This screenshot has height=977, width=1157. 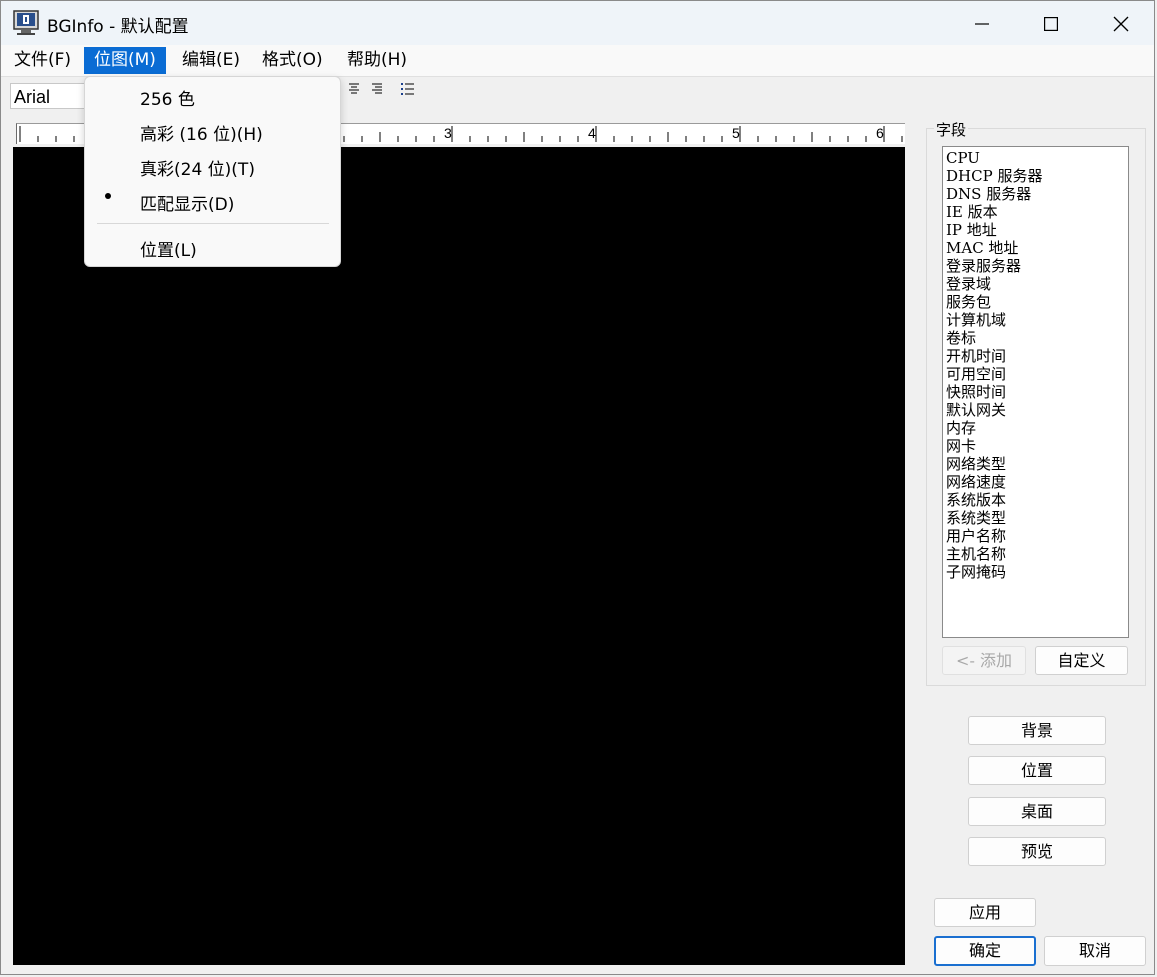 What do you see at coordinates (108, 196) in the screenshot?
I see `checked-bullet-icon` at bounding box center [108, 196].